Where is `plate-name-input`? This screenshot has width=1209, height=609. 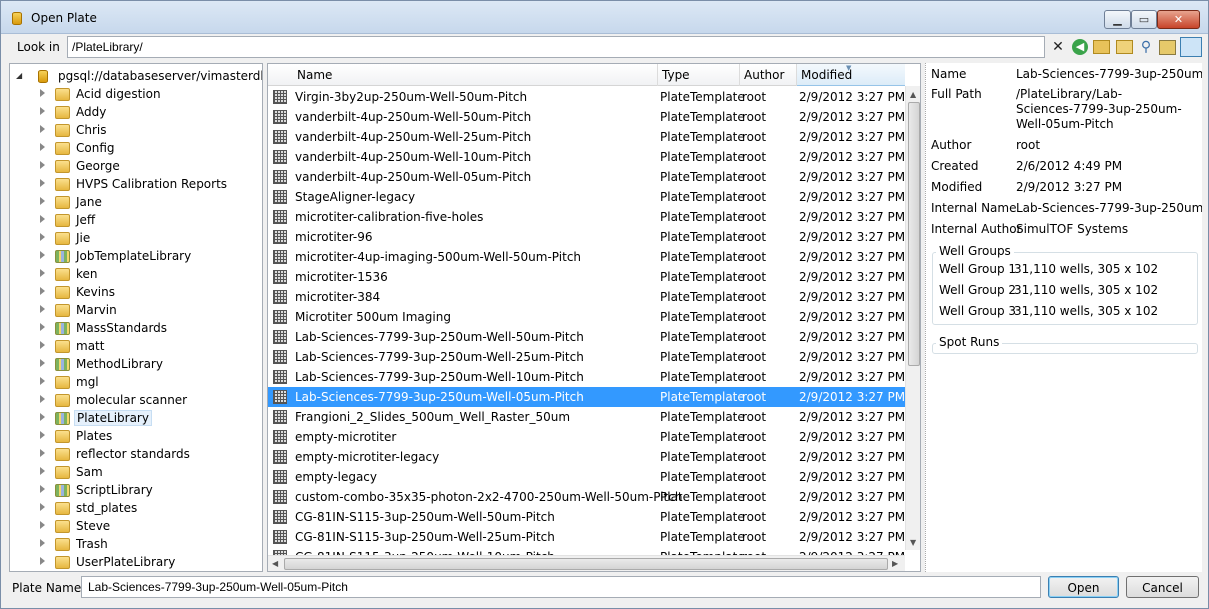 plate-name-input is located at coordinates (561, 587).